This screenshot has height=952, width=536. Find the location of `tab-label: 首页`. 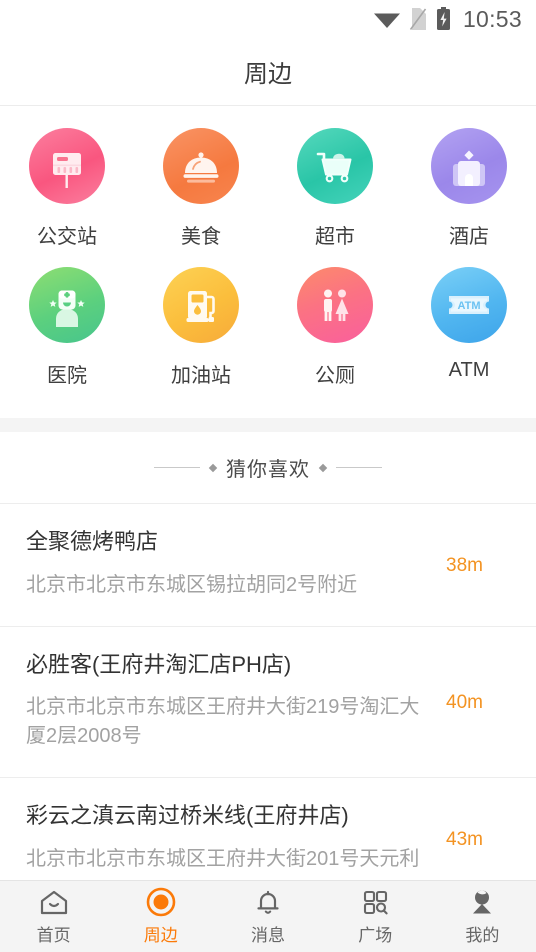

tab-label: 首页 is located at coordinates (53, 935).